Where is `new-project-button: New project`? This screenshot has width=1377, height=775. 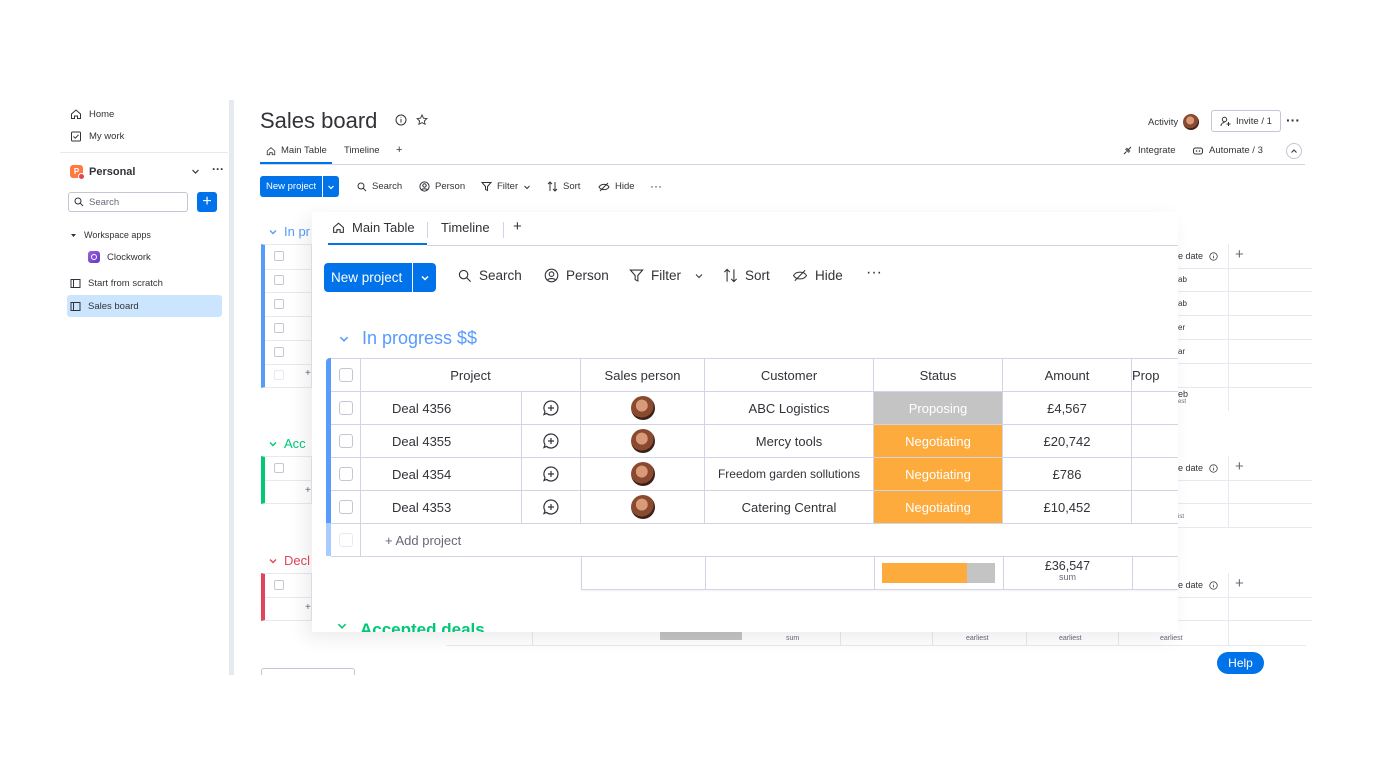 new-project-button: New project is located at coordinates (380, 277).